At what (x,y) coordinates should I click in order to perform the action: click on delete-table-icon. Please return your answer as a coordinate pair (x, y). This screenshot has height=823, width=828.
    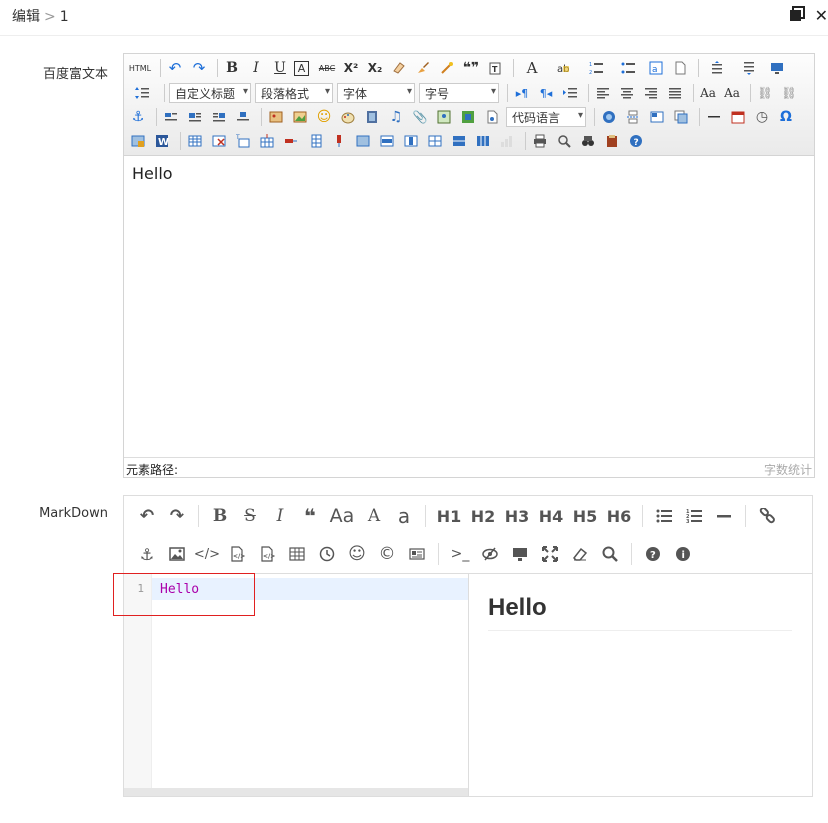
    Looking at the image, I should click on (219, 141).